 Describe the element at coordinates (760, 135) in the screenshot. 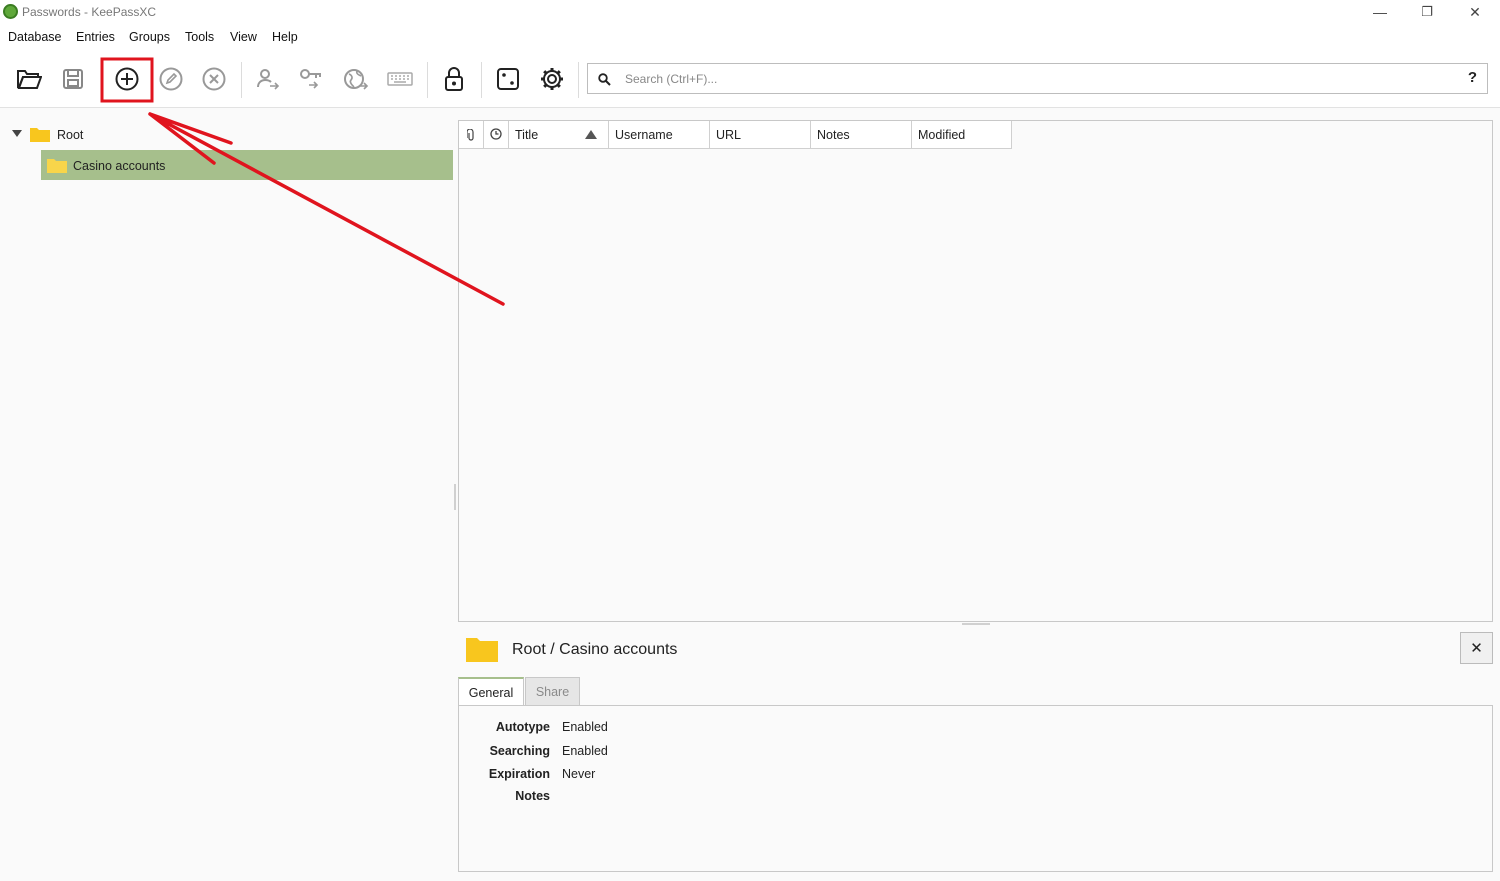

I see `column-url: URL` at that location.